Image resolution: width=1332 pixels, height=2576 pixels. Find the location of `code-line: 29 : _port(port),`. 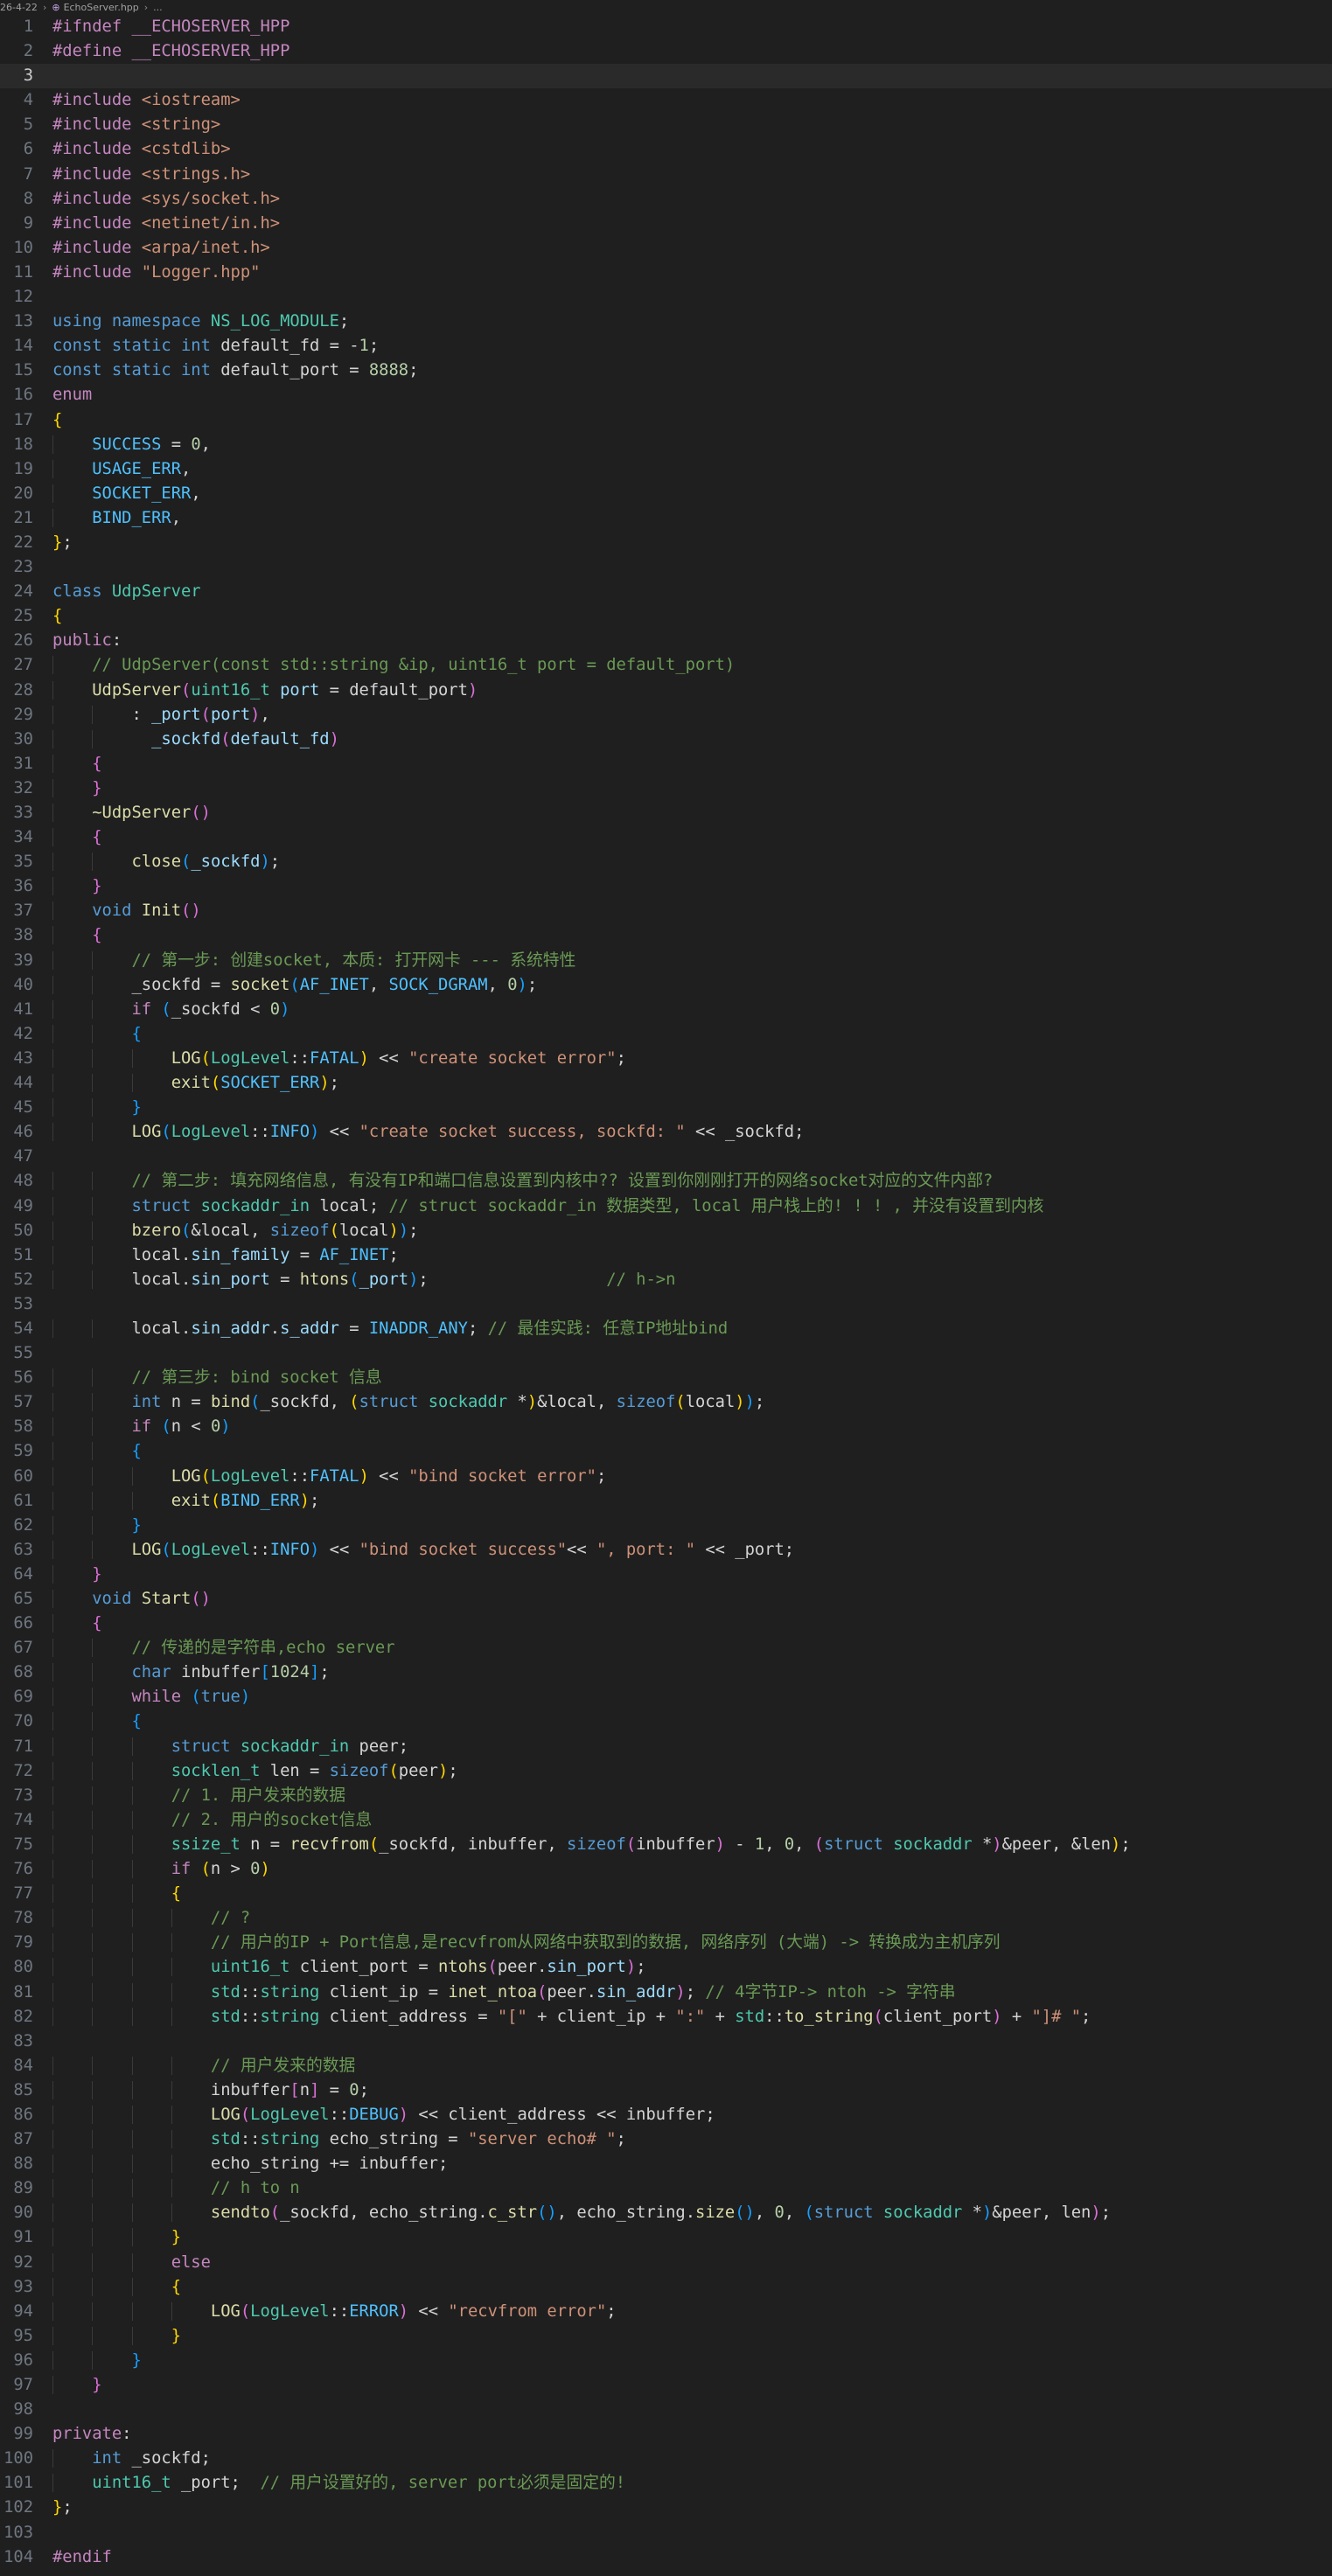

code-line: 29 : _port(port), is located at coordinates (666, 715).